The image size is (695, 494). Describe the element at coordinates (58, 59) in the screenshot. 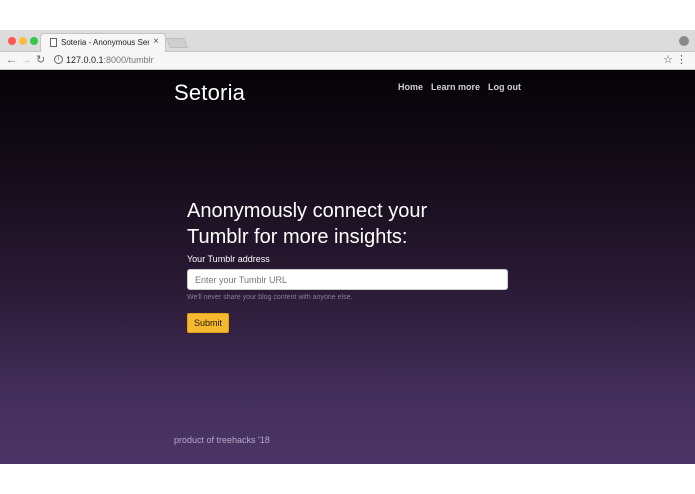

I see `info-icon: i` at that location.